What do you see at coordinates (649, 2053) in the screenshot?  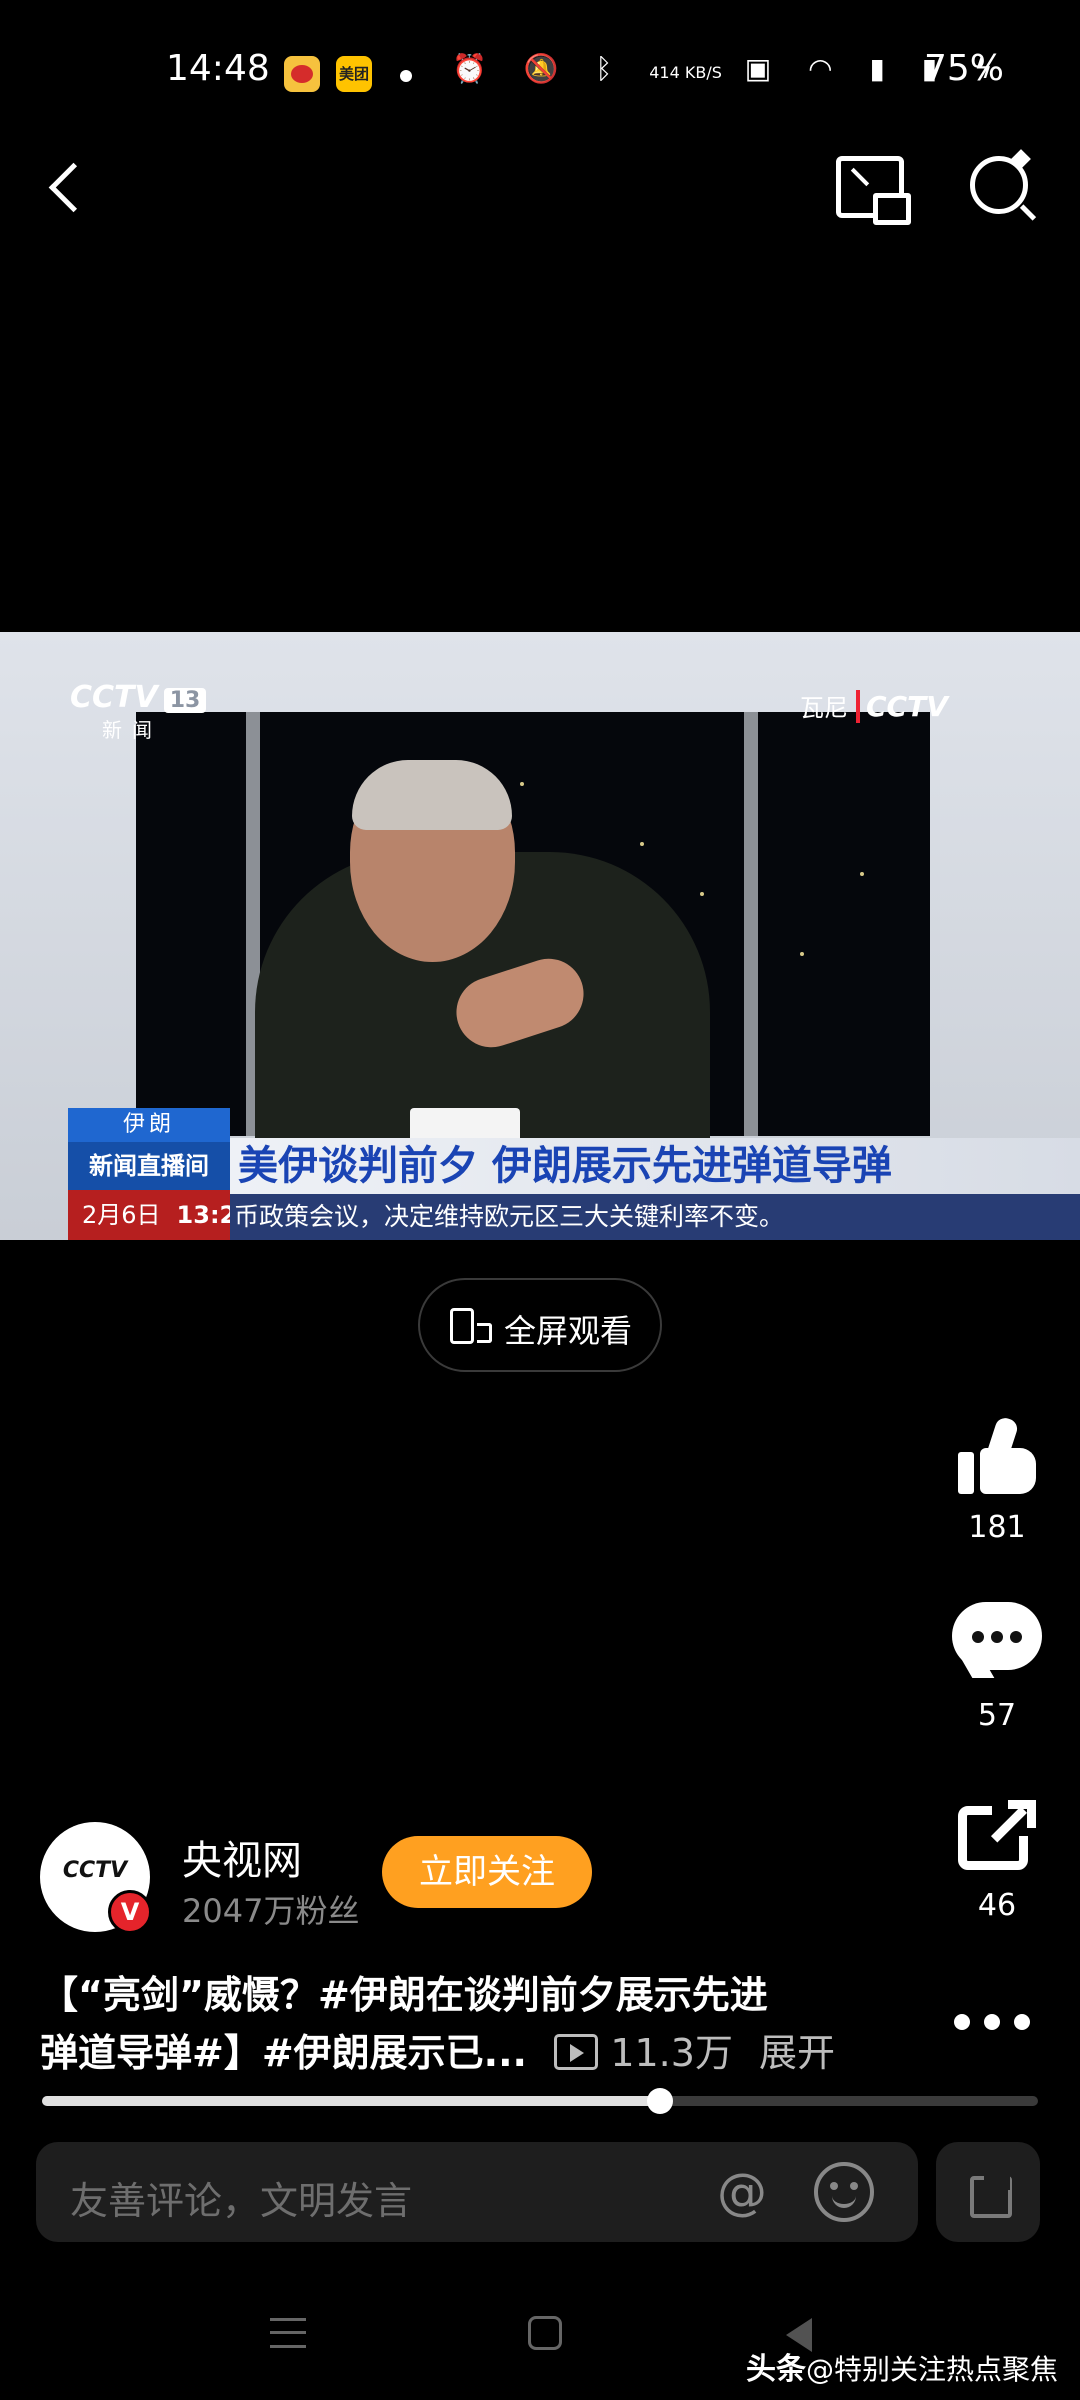 I see `play-count: 11.3万` at bounding box center [649, 2053].